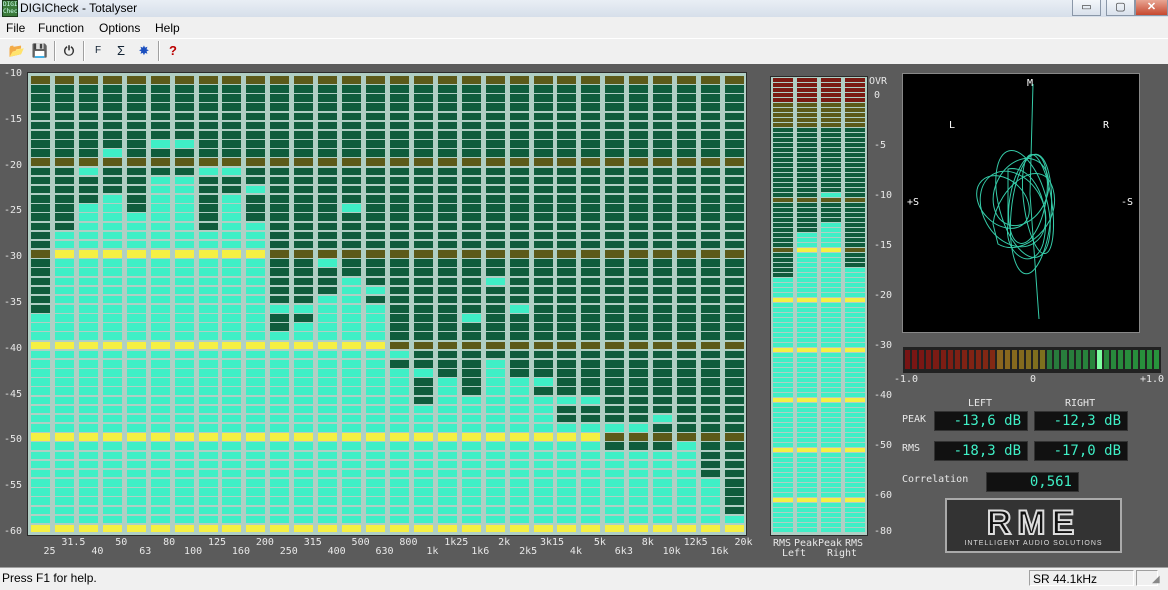 This screenshot has height=590, width=1168. What do you see at coordinates (173, 51) in the screenshot?
I see `help-icon: ?` at bounding box center [173, 51].